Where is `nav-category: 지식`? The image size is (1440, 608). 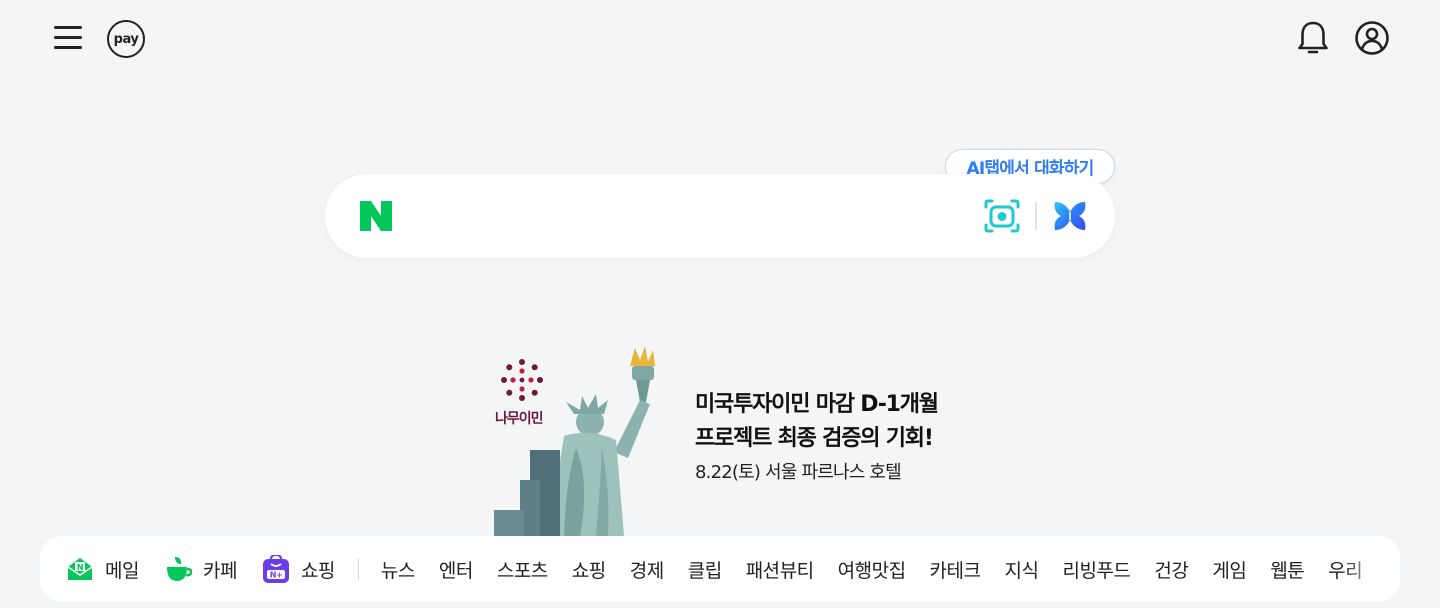
nav-category: 지식 is located at coordinates (1022, 569).